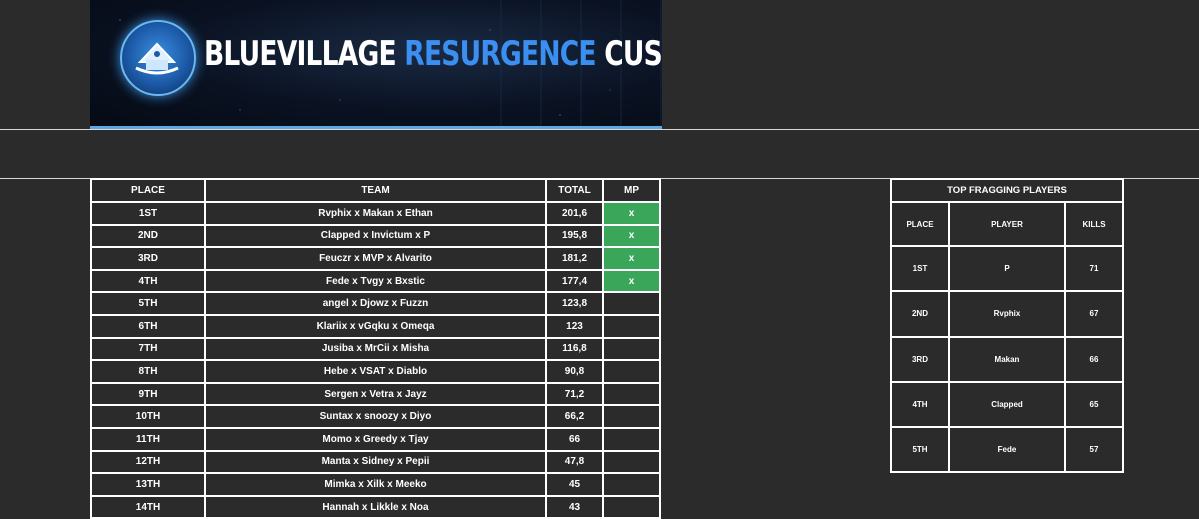 Image resolution: width=1199 pixels, height=519 pixels. I want to click on cell-team: Hannah x Likkle x Noa, so click(375, 506).